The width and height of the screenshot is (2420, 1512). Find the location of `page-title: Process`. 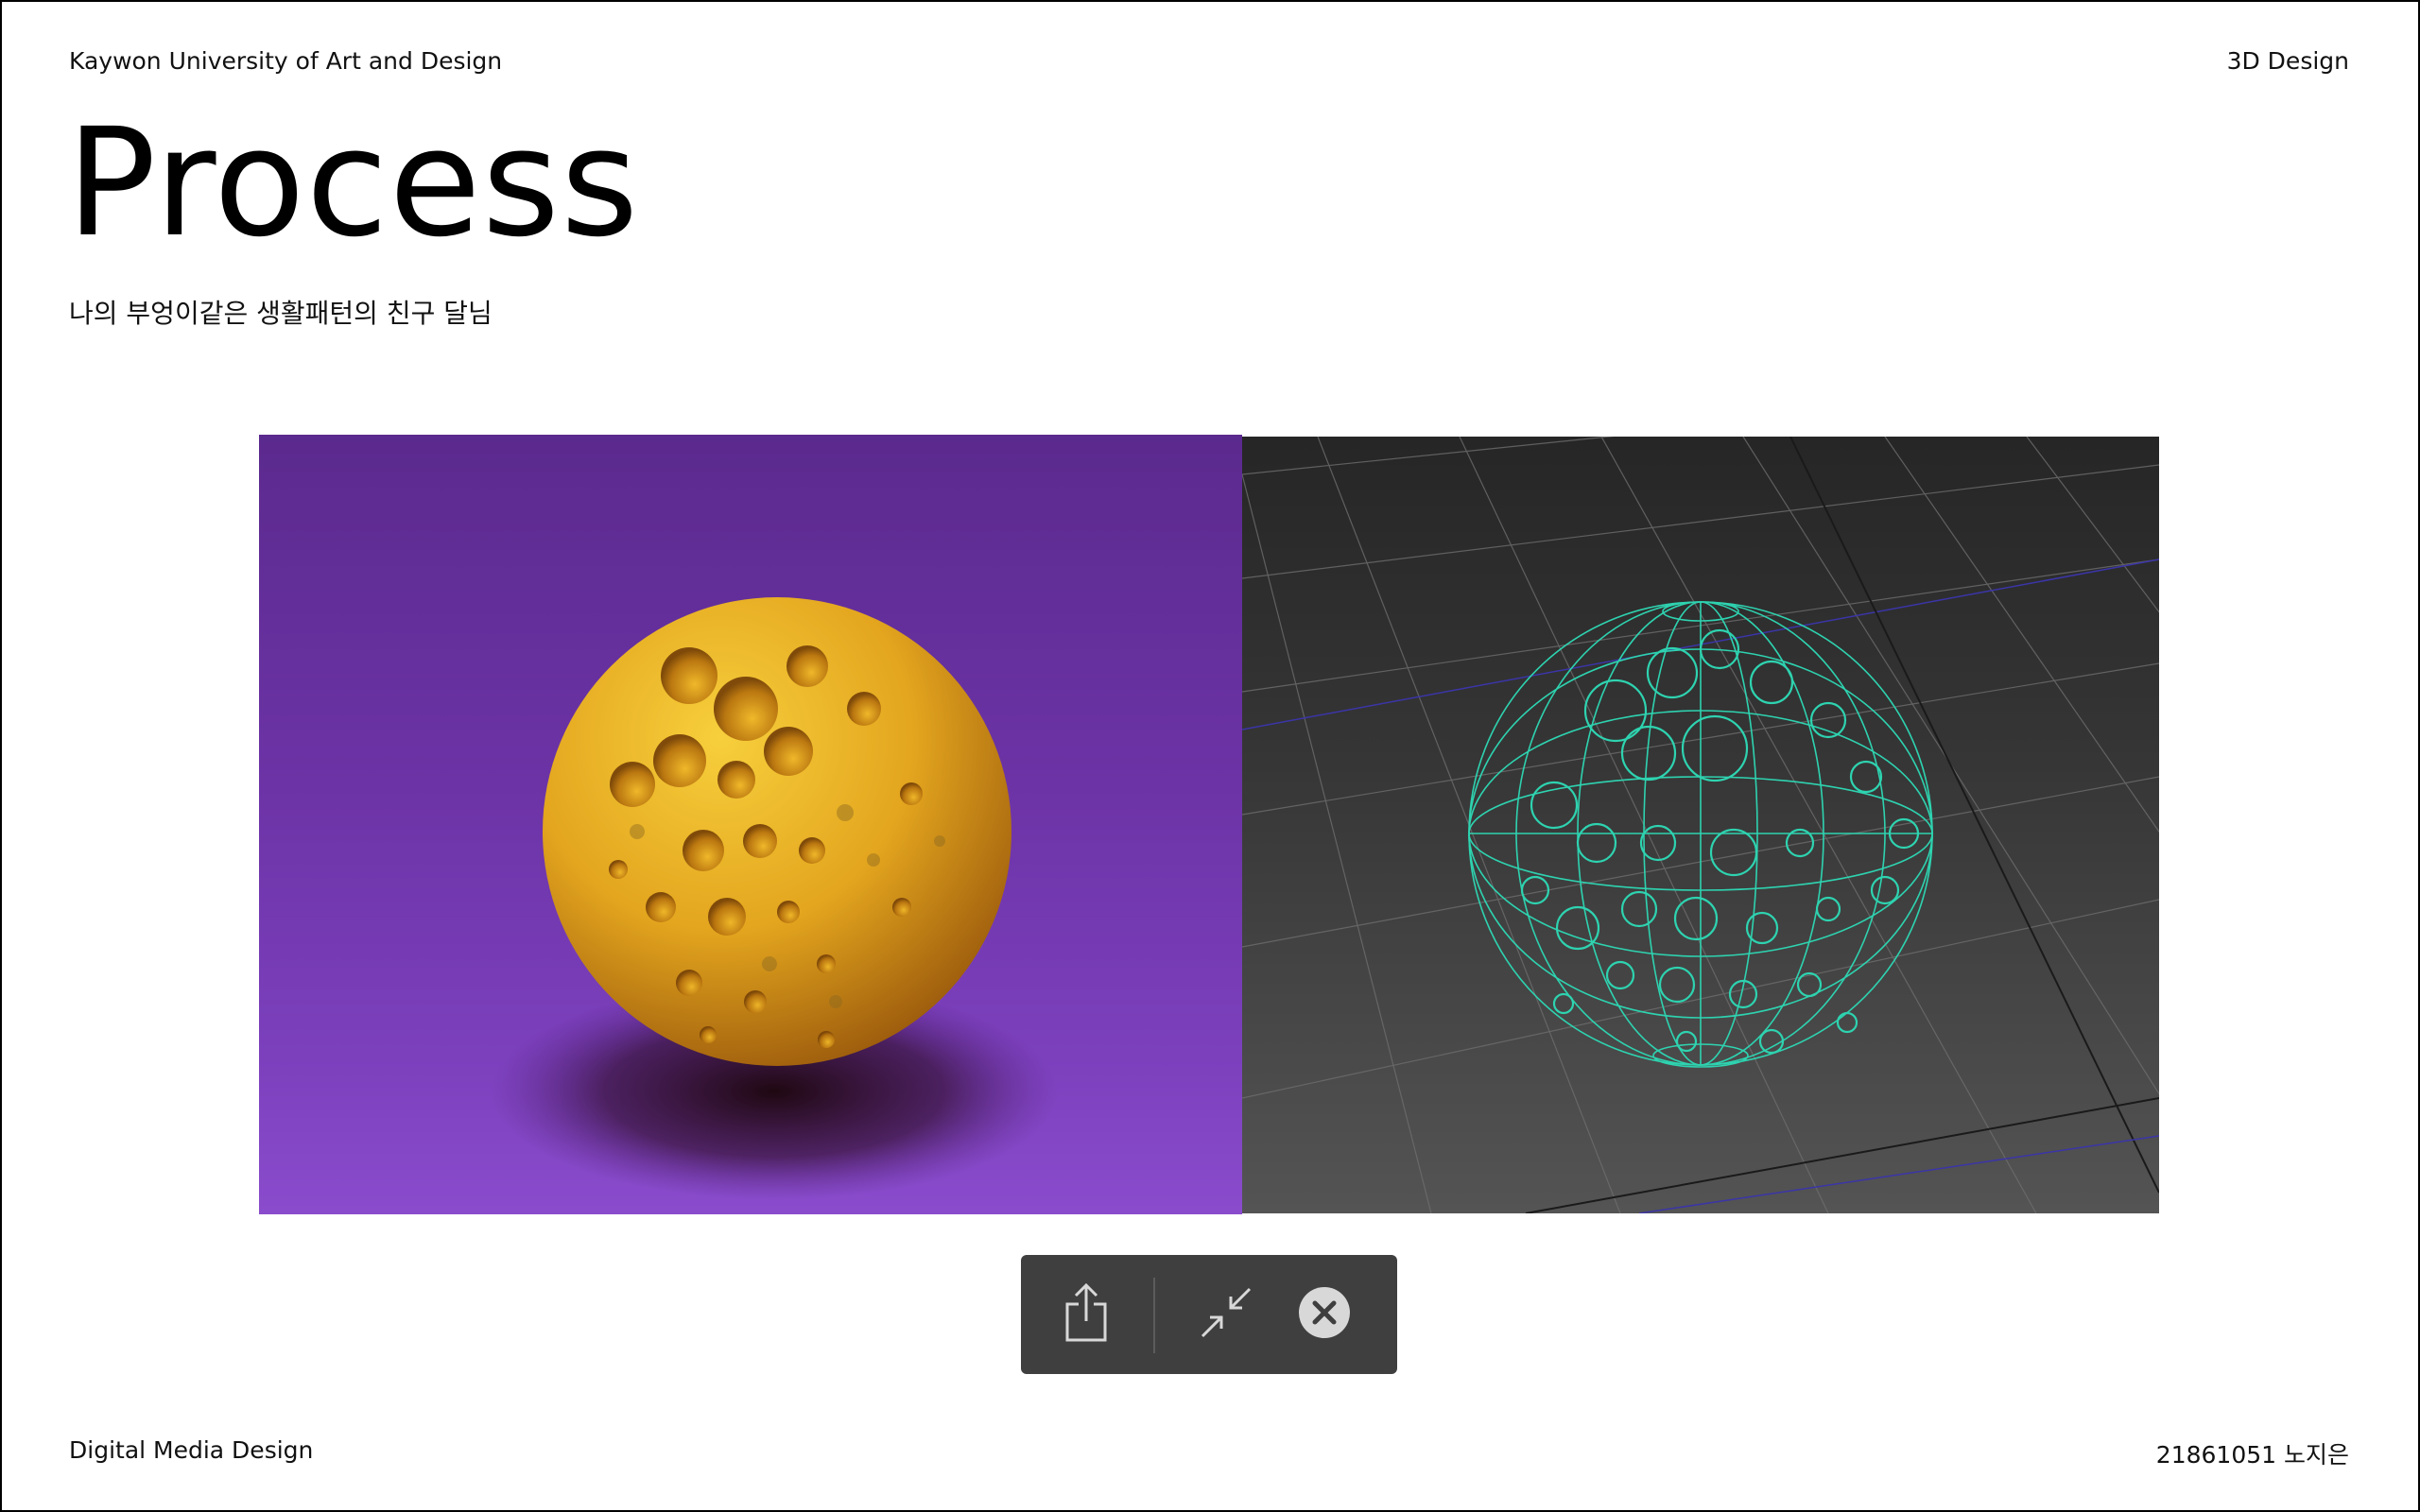

page-title: Process is located at coordinates (353, 183).